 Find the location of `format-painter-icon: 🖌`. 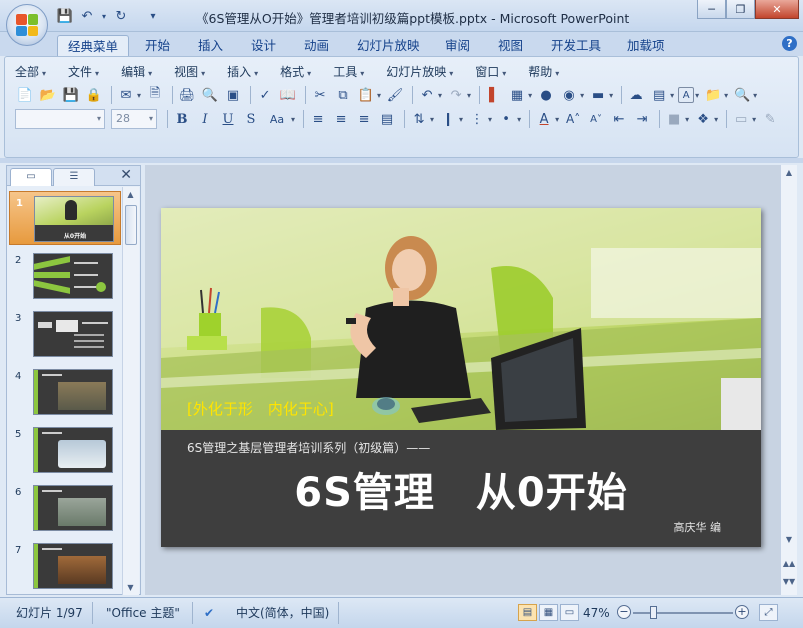

format-painter-icon: 🖌 is located at coordinates (395, 95).